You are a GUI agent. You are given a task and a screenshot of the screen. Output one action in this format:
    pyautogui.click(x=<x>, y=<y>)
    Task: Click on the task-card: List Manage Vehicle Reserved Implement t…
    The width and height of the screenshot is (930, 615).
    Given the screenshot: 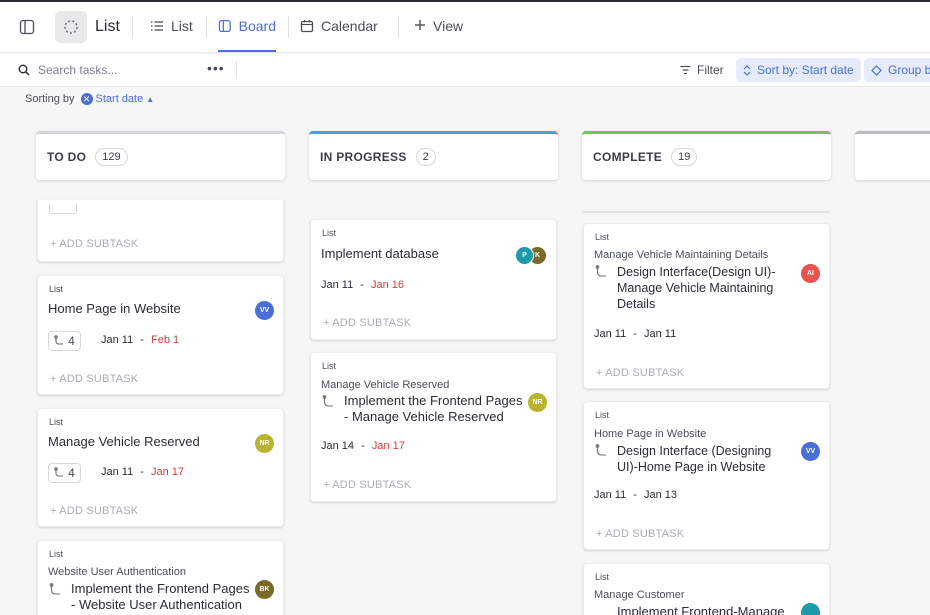 What is the action you would take?
    pyautogui.click(x=433, y=427)
    